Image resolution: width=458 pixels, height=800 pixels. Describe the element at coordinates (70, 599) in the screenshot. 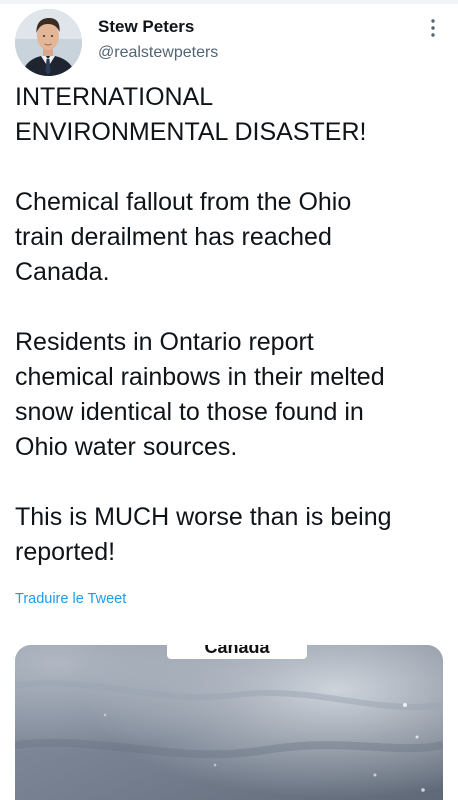

I see `translate-tweet-link: Traduire le Tweet` at that location.